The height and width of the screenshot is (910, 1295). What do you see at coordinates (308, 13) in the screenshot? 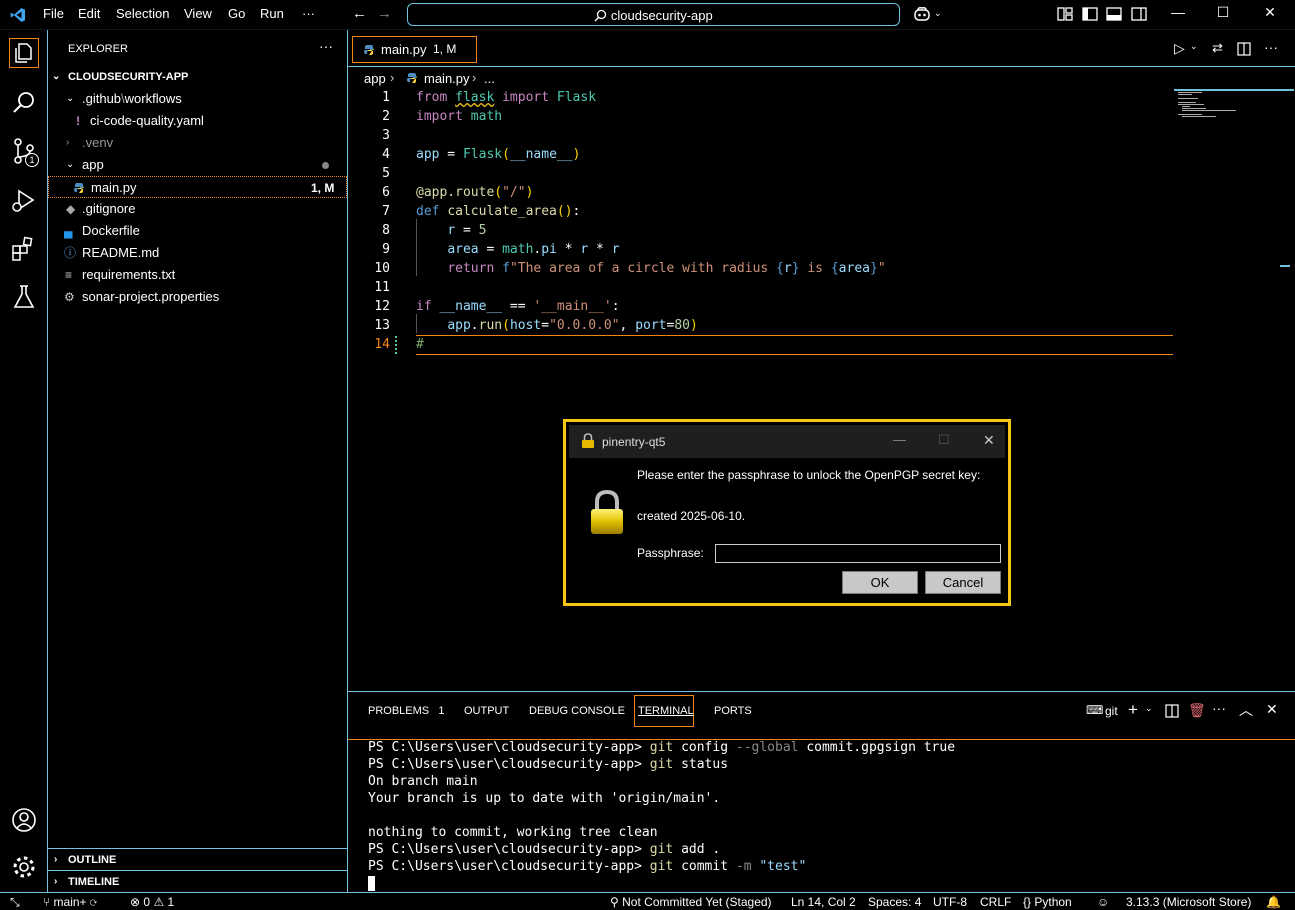
I see `menu-more: ···` at bounding box center [308, 13].